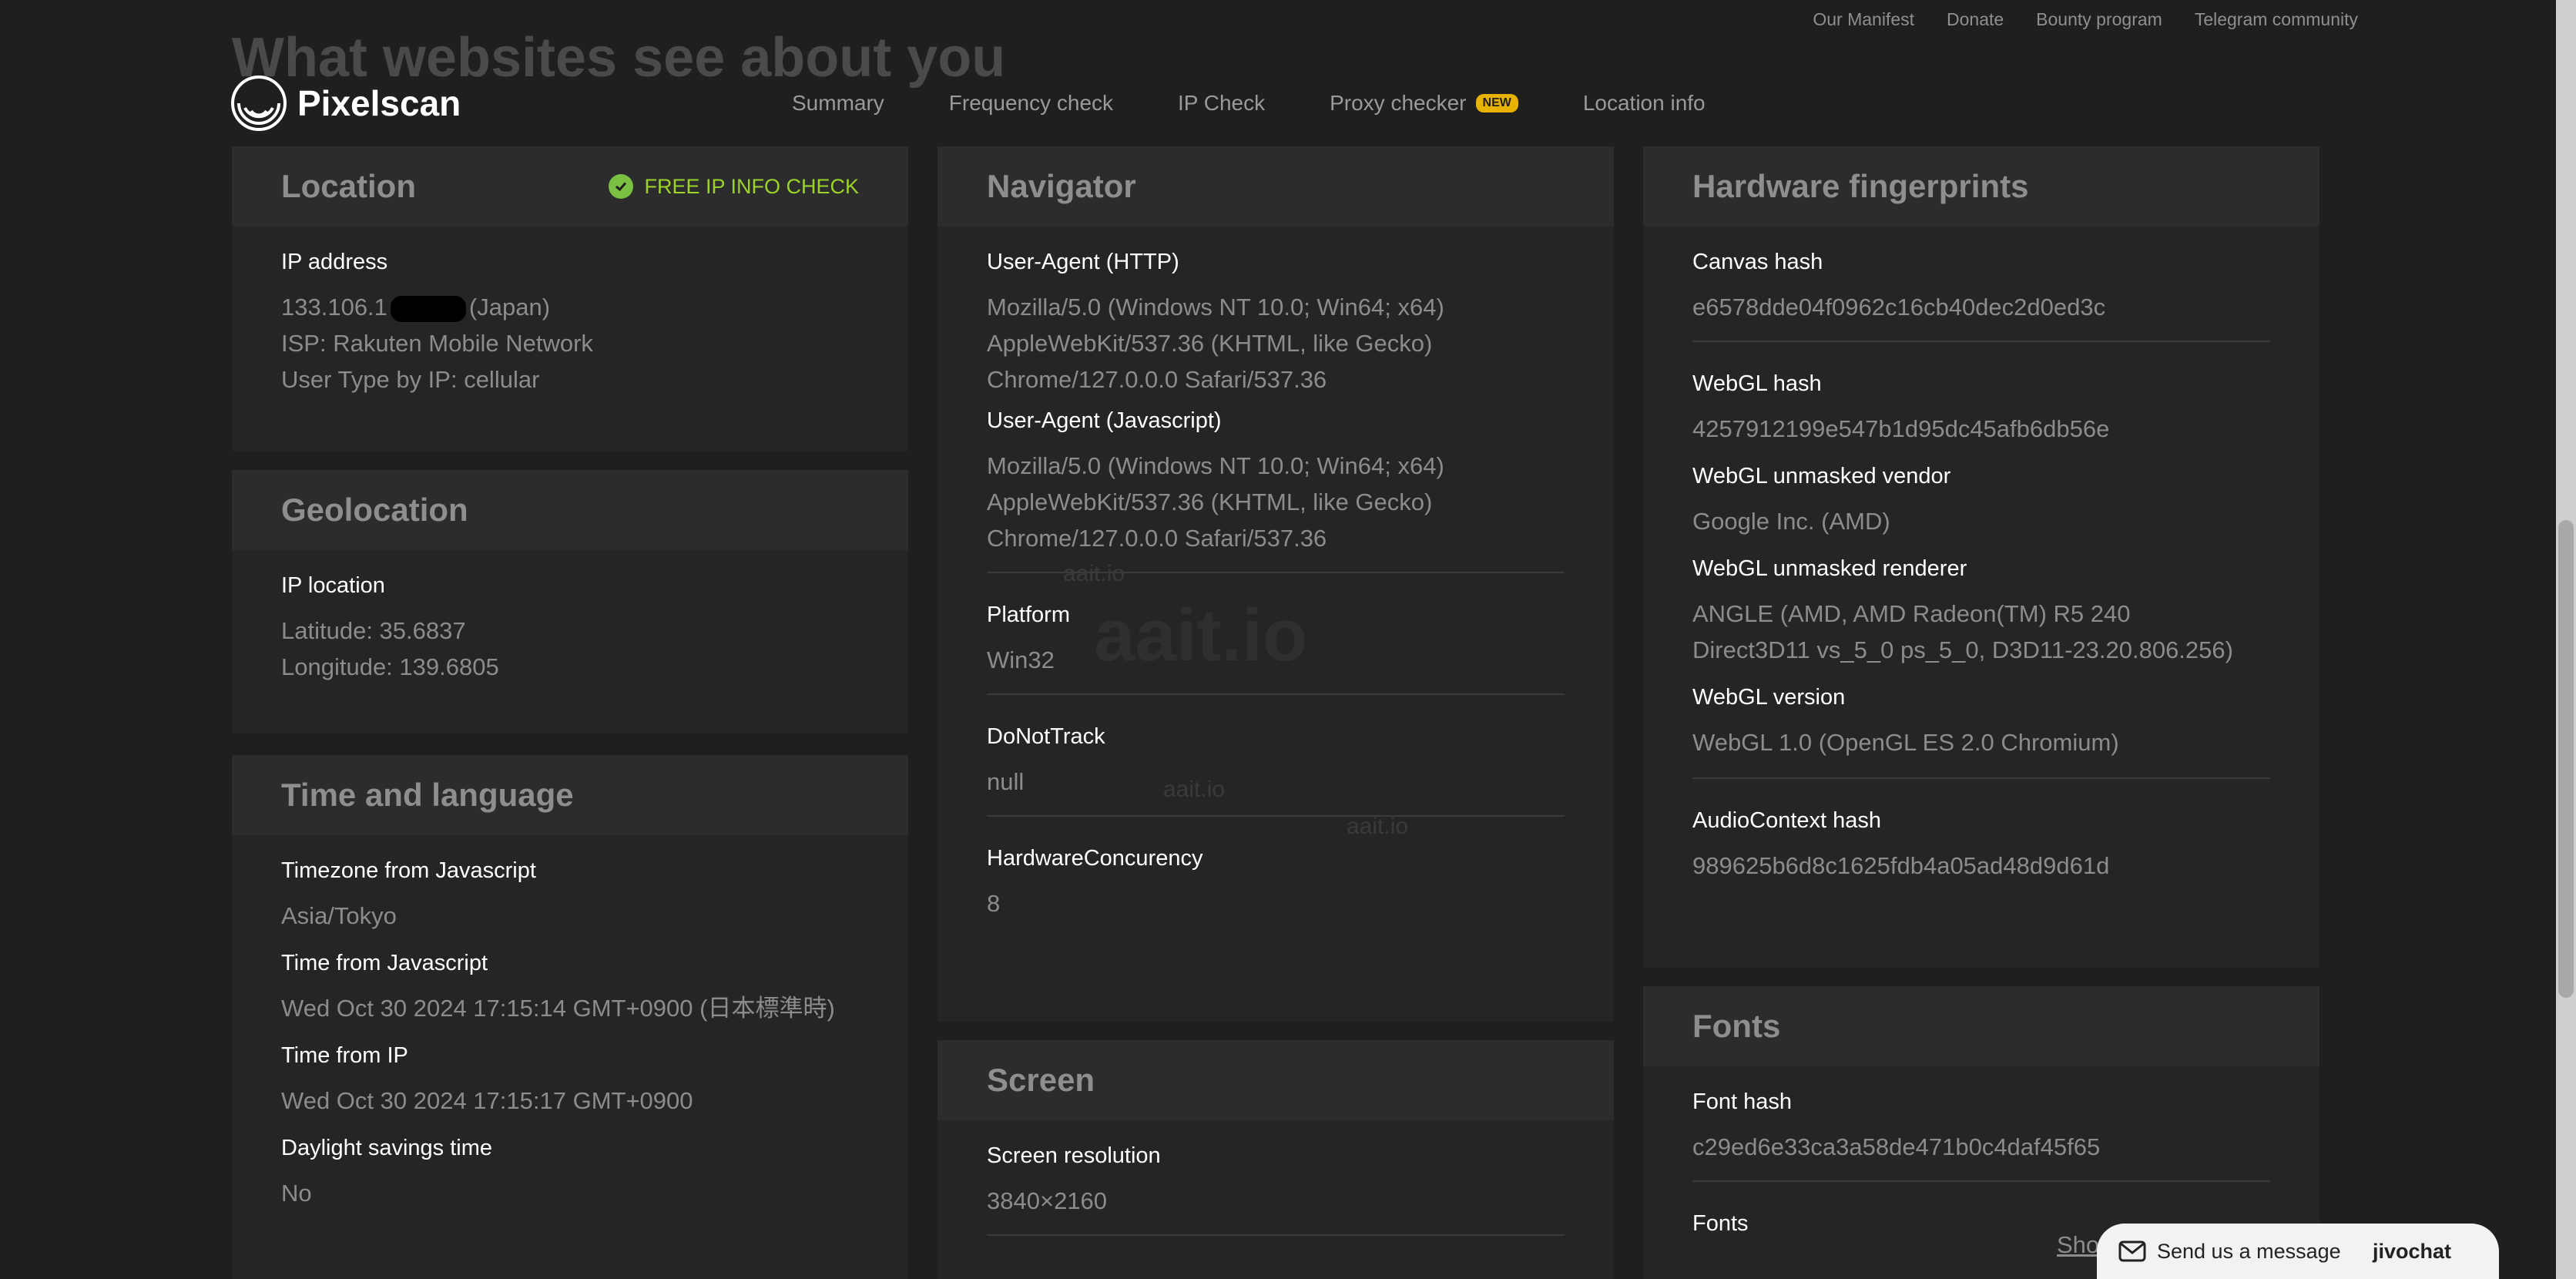 This screenshot has width=2576, height=1279. What do you see at coordinates (390, 666) in the screenshot?
I see `longitude-value: Longitude: 139.6805` at bounding box center [390, 666].